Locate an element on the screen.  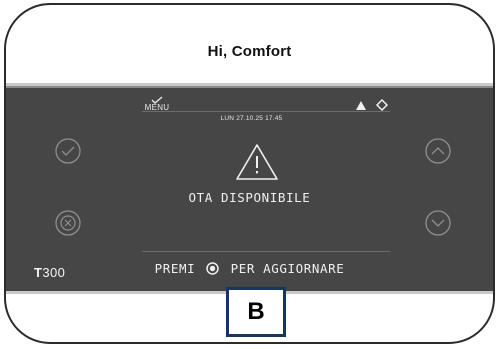
confirm-icon is located at coordinates (68, 151).